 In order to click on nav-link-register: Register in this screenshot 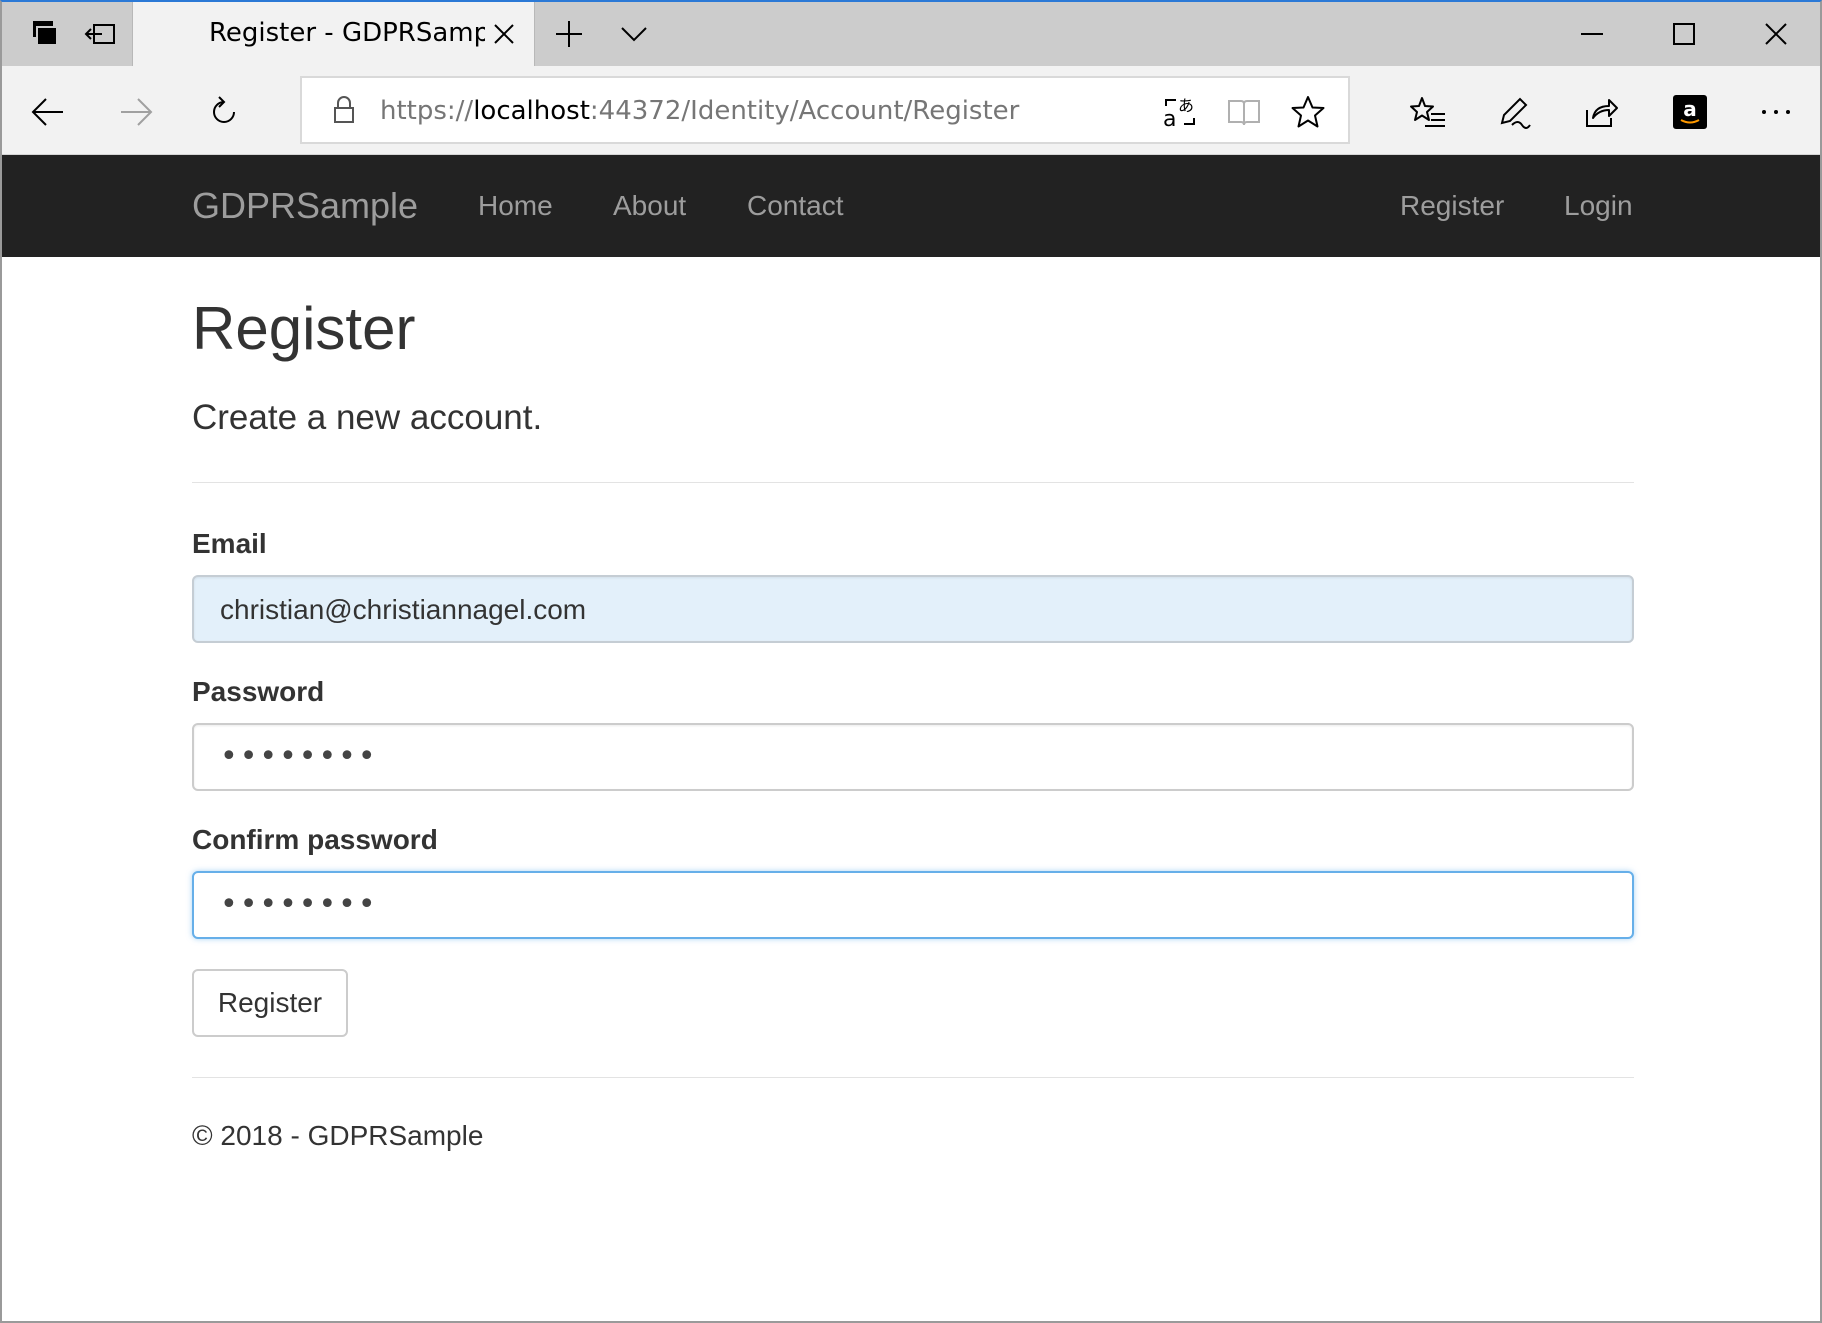, I will do `click(1452, 206)`.